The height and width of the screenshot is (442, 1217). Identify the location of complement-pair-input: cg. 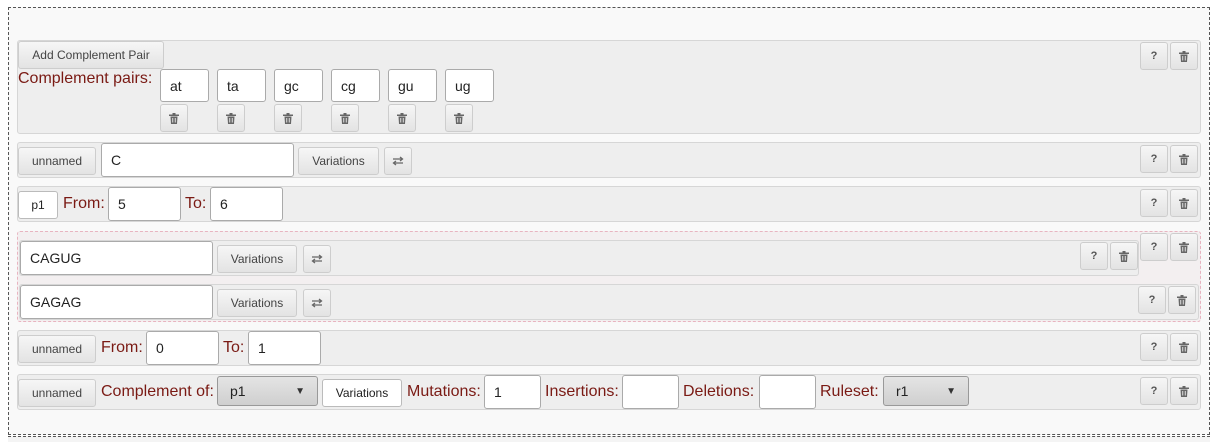
(355, 85).